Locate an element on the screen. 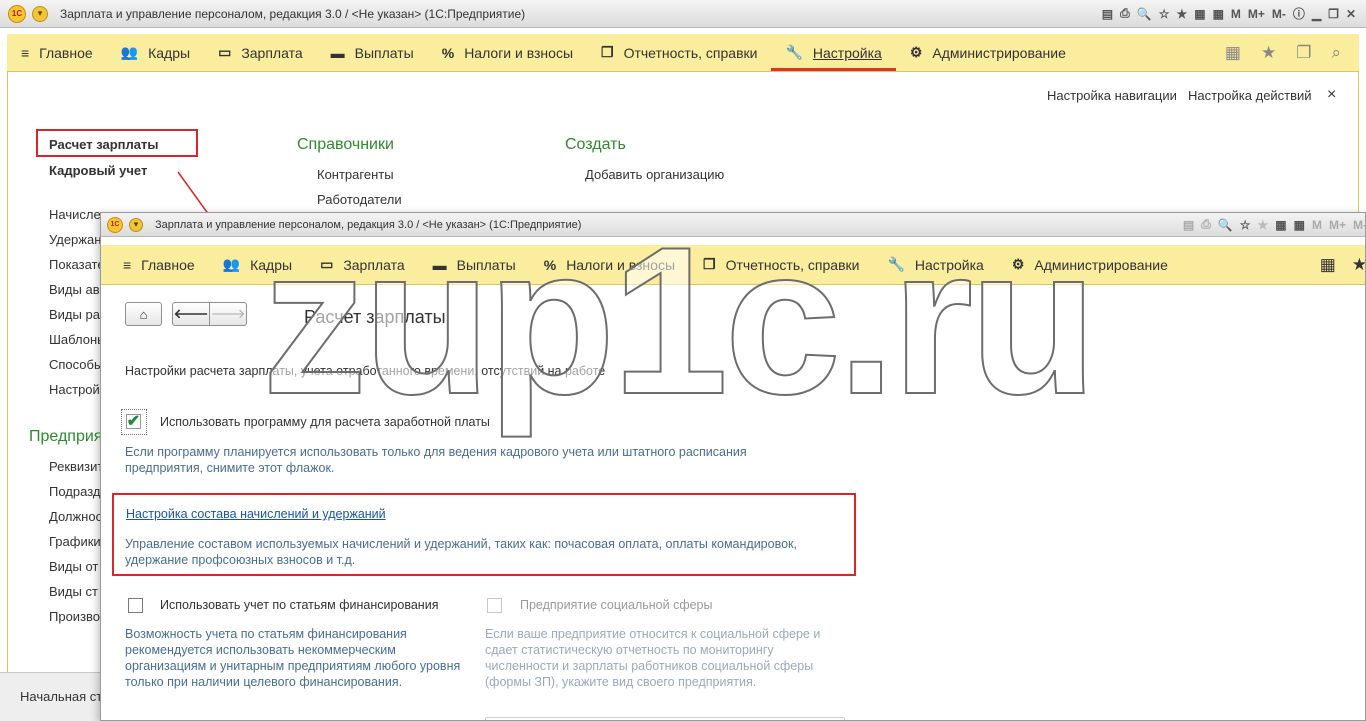  accruals-highlight-box is located at coordinates (484, 534).